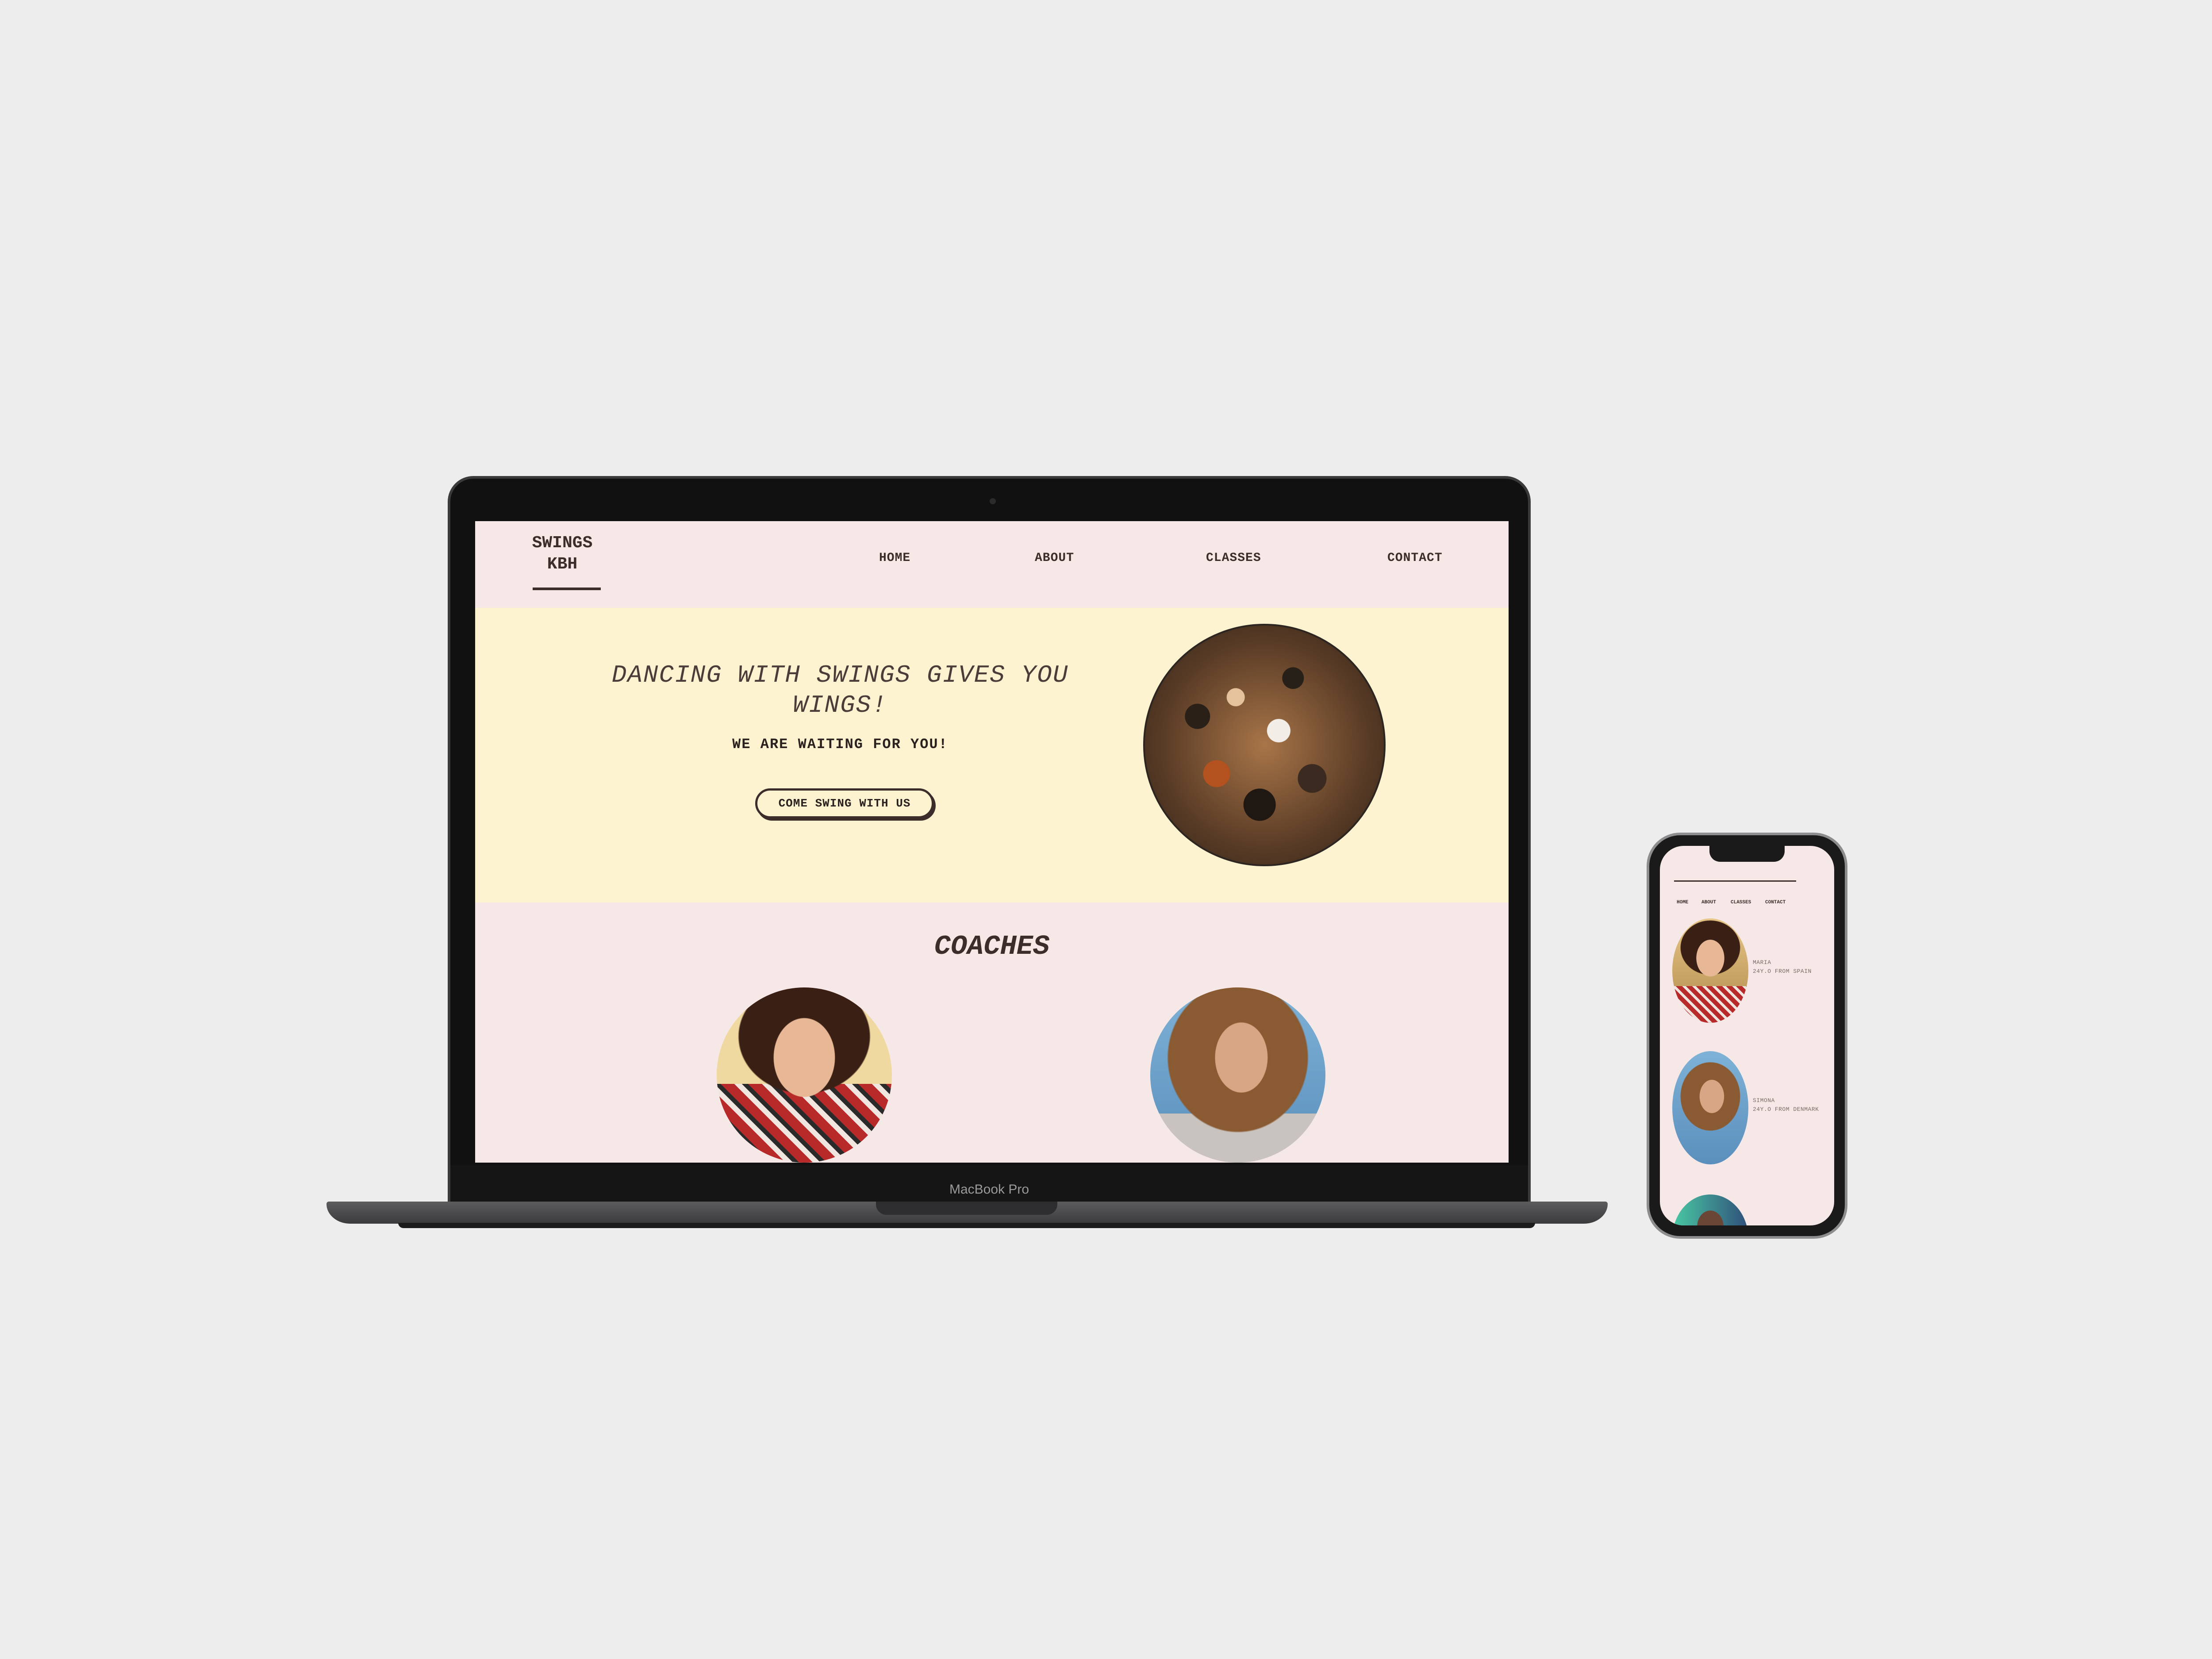 The image size is (2212, 1659). I want to click on mobile-logo-underline, so click(1735, 881).